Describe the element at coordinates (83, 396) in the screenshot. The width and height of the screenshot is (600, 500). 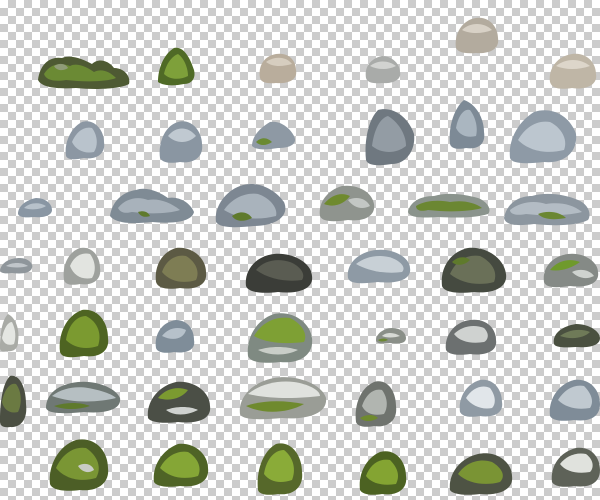
I see `rock-mossy-flat-stone` at that location.